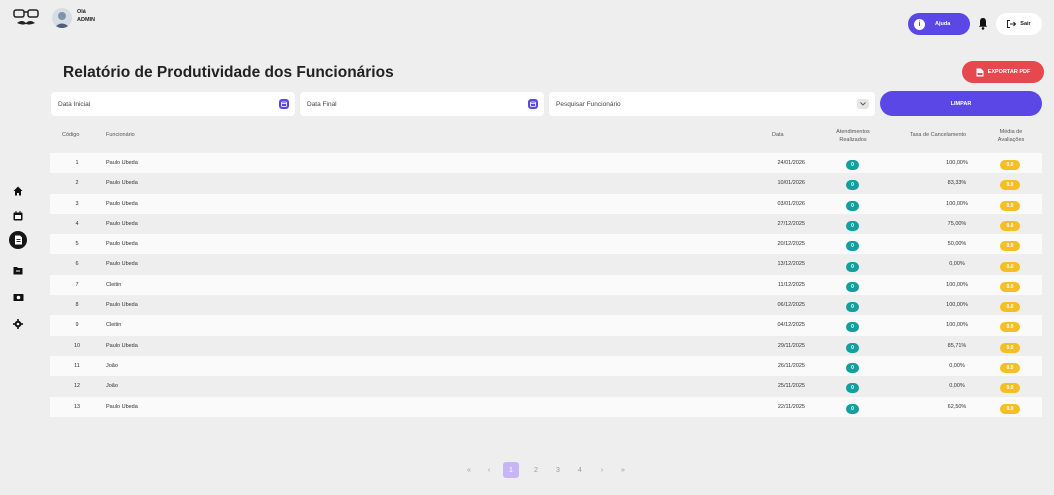  What do you see at coordinates (957, 244) in the screenshot?
I see `cell-cancel-rate: 50,00%` at bounding box center [957, 244].